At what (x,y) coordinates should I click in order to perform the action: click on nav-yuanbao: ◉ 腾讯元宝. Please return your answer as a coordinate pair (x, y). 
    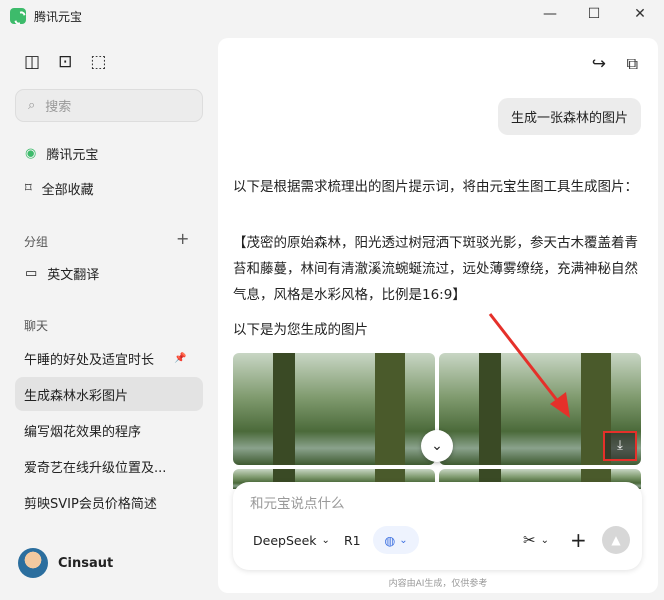
    Looking at the image, I should click on (109, 153).